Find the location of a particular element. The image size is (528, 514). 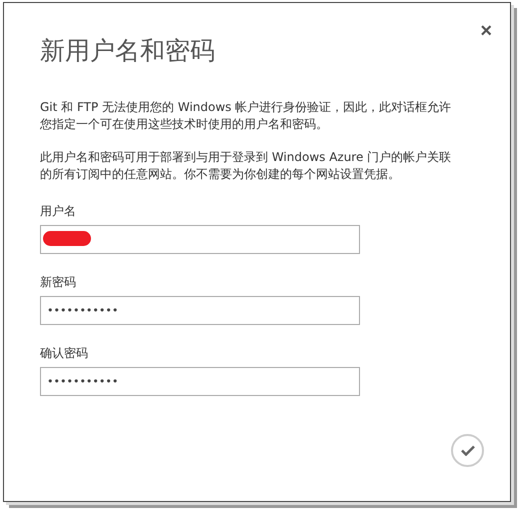

field-label: 用户名 is located at coordinates (58, 211).